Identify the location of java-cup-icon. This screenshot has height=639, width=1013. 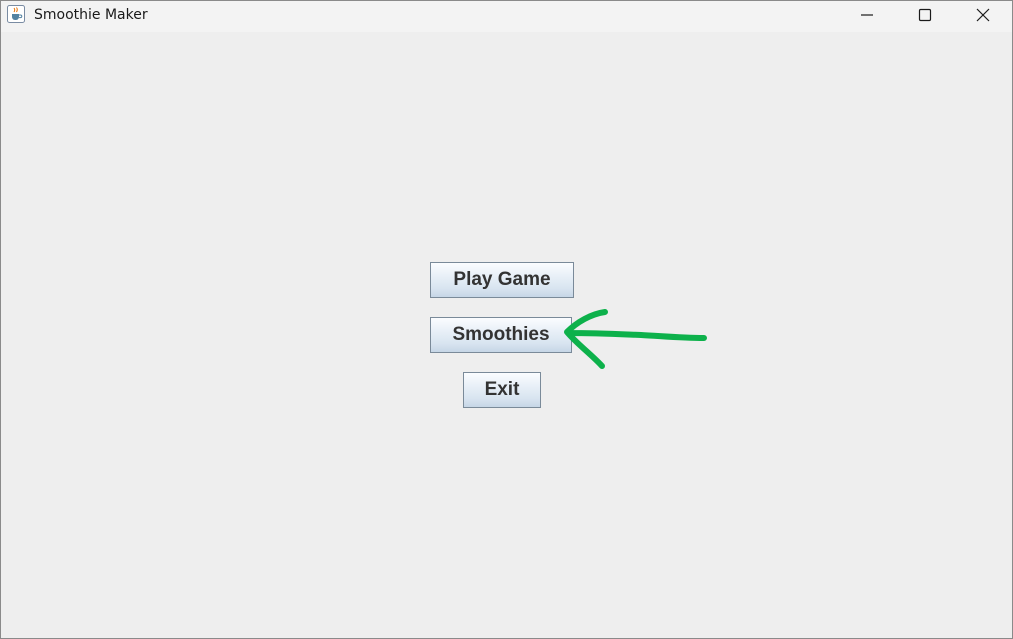
(16, 14).